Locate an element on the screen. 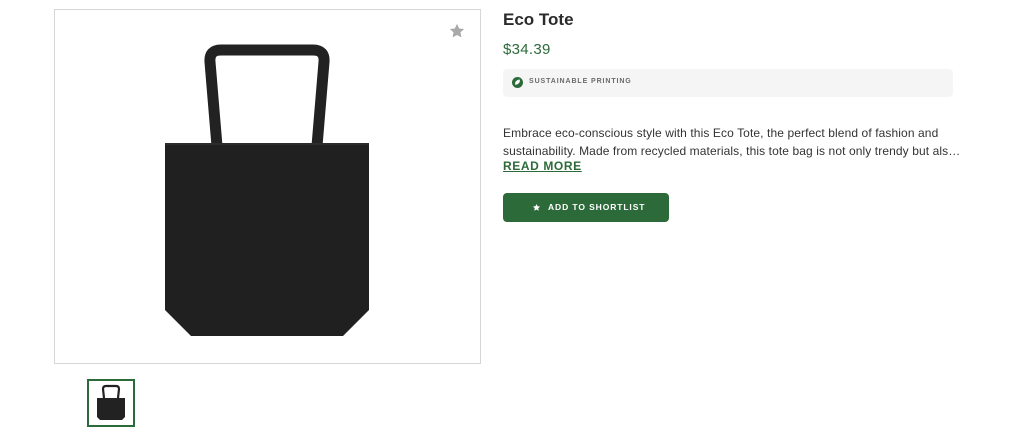  badge-label: SUSTAINABLE PRINTING is located at coordinates (580, 81).